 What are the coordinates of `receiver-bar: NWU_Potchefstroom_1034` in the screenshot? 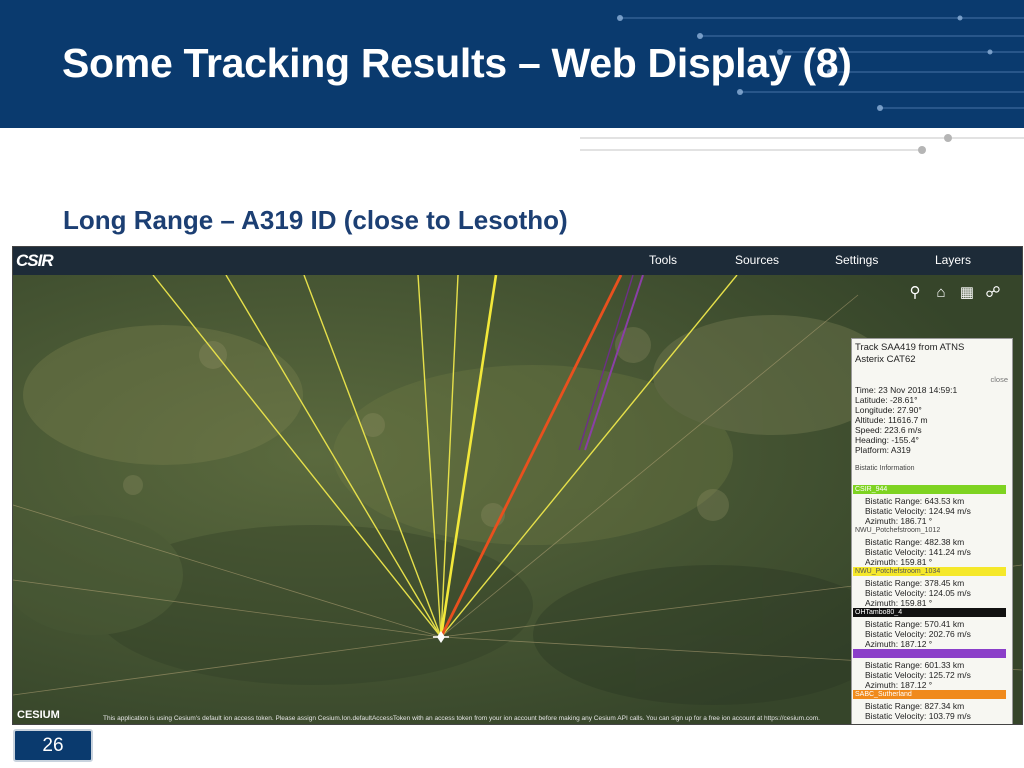 It's located at (929, 571).